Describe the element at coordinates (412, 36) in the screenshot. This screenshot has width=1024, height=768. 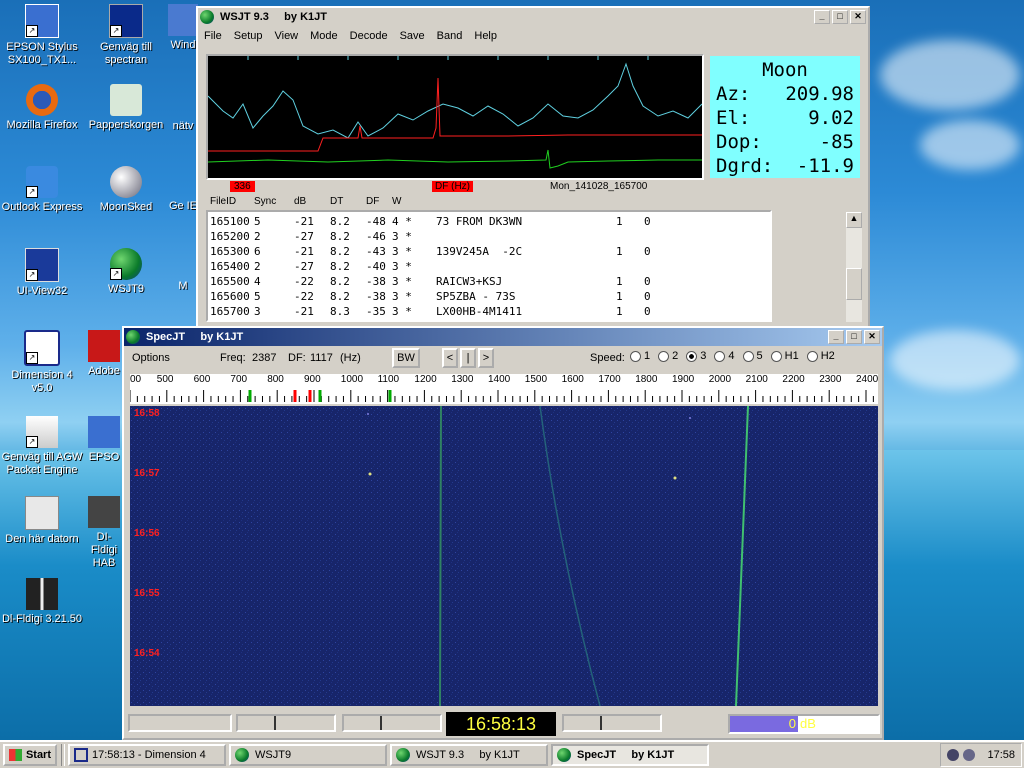
I see `menu-save: Save` at that location.